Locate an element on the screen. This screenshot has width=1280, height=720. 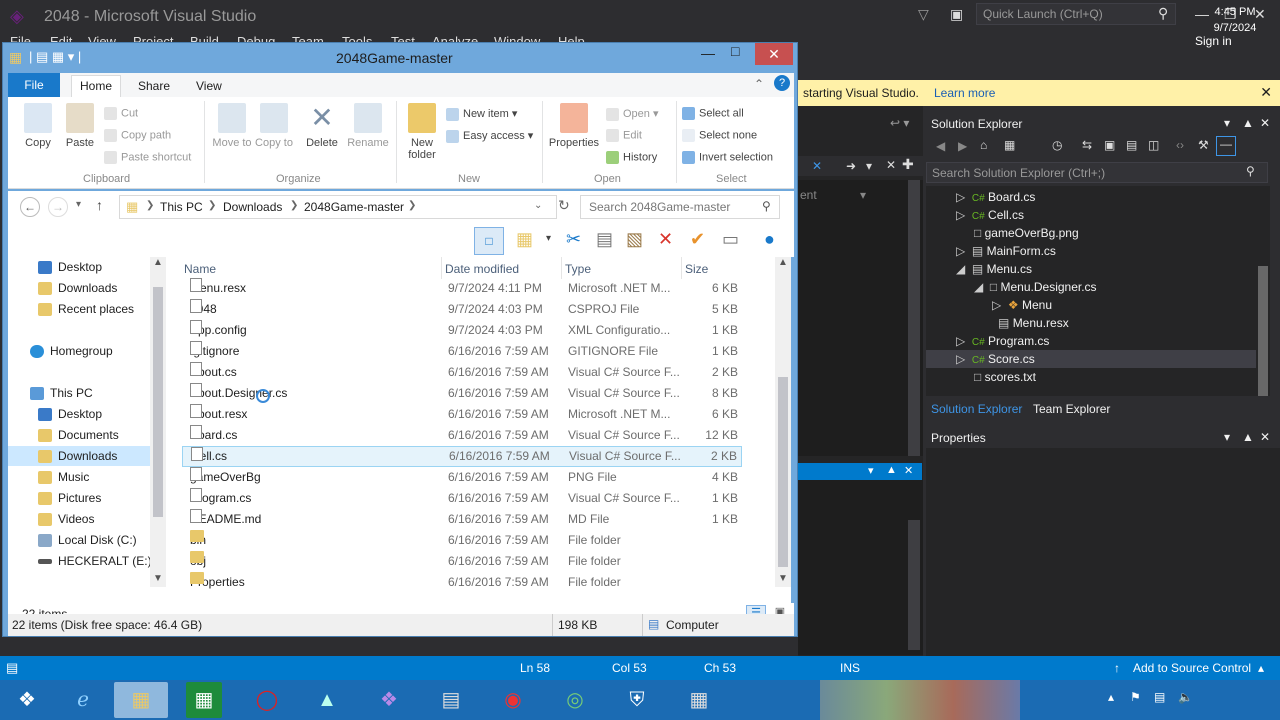
file-row: Properties 6/16/2016 7:59 AM File folder is located at coordinates (462, 582).